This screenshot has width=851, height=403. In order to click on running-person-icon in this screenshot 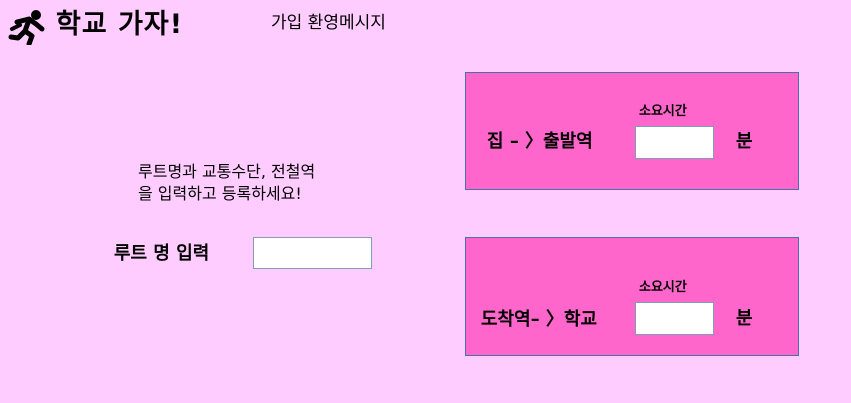, I will do `click(26, 27)`.